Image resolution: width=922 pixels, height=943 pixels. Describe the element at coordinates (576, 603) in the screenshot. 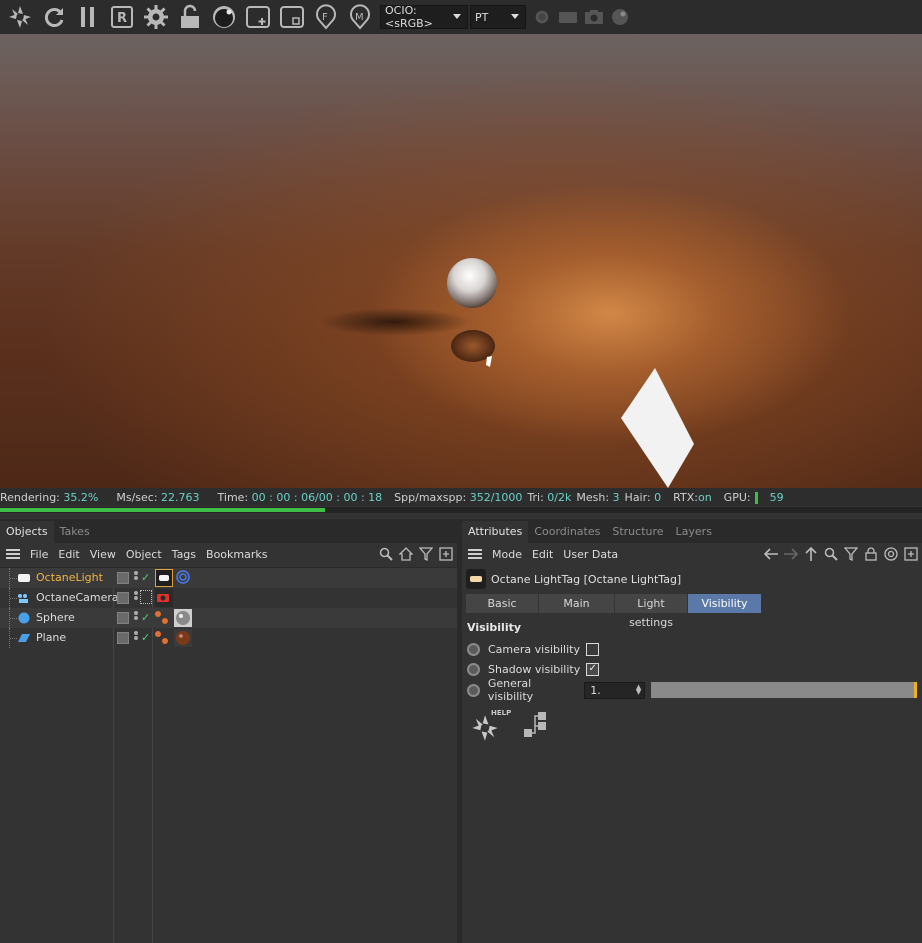

I see `tab-main: Main` at that location.